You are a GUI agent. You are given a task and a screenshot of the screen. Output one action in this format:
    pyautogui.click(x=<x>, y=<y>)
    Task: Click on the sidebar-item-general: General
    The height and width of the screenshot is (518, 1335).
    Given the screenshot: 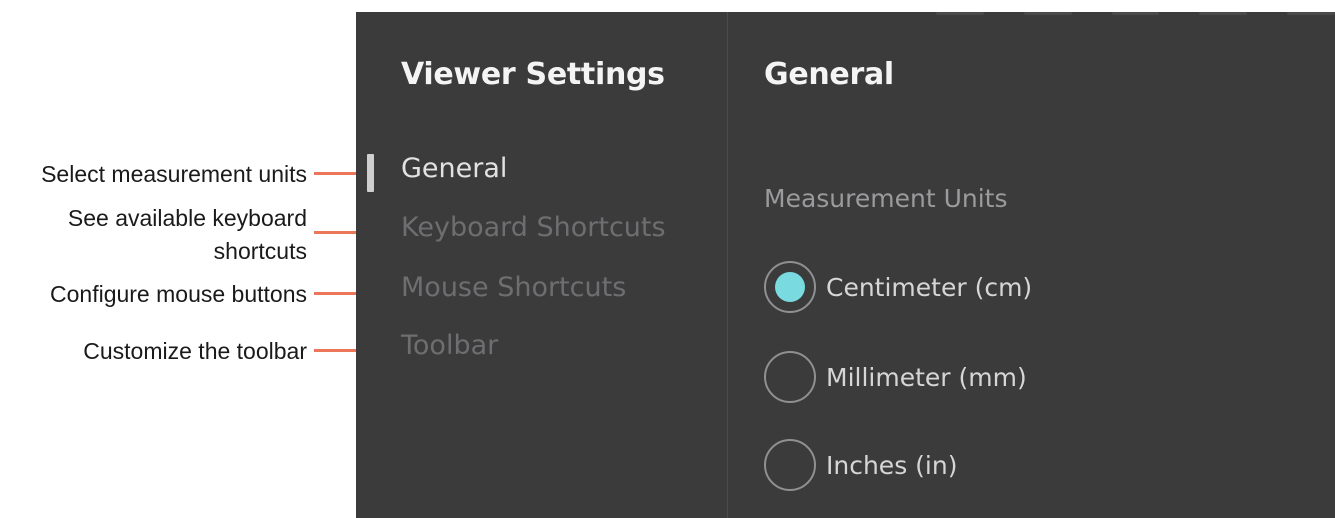 What is the action you would take?
    pyautogui.click(x=454, y=168)
    